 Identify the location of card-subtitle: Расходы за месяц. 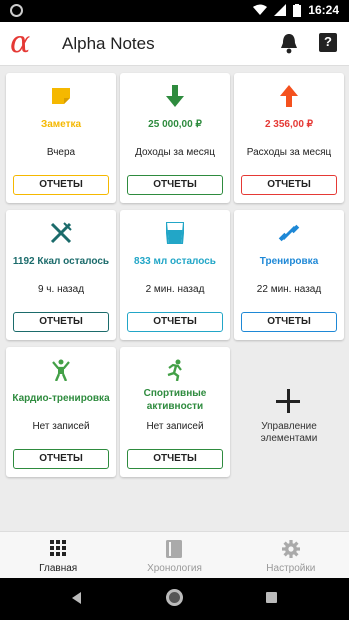
(289, 152).